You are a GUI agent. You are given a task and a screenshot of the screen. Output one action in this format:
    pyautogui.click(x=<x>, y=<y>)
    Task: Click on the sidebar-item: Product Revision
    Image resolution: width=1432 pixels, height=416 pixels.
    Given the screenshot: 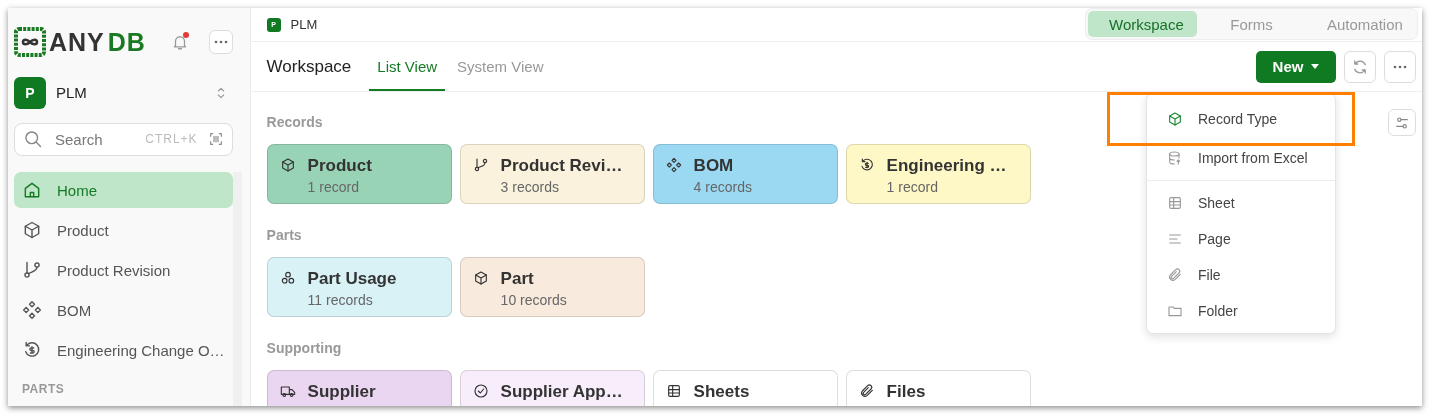 What is the action you would take?
    pyautogui.click(x=123, y=270)
    